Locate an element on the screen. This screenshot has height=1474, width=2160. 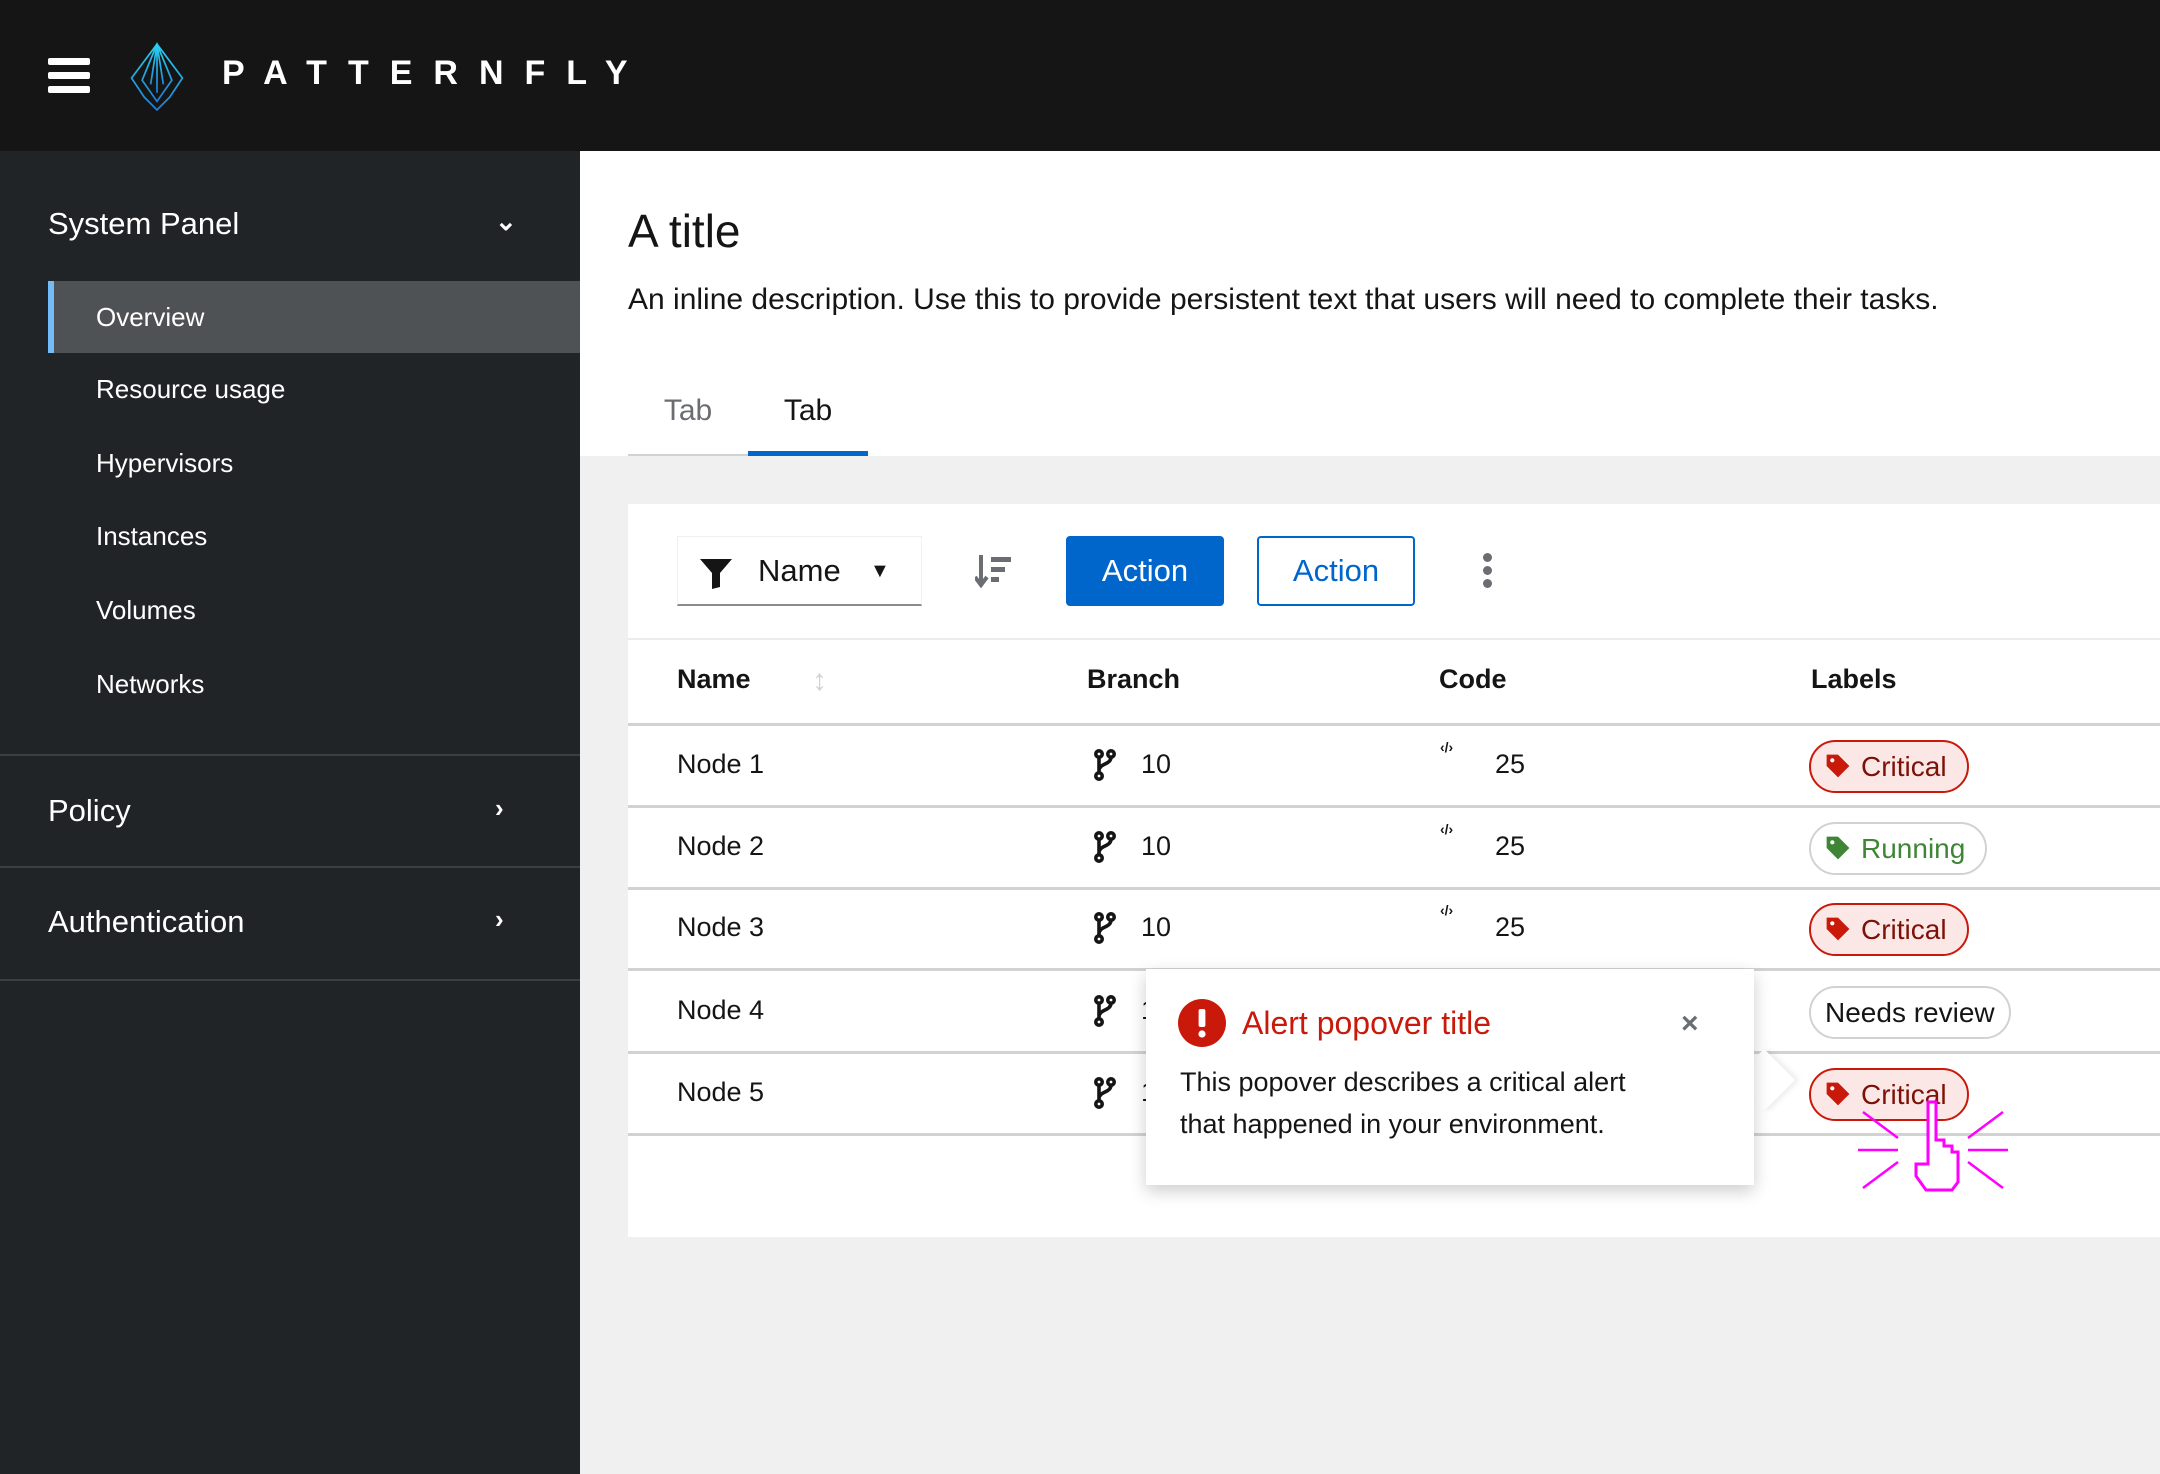
sidebar-item-instances: Instances is located at coordinates (314, 536).